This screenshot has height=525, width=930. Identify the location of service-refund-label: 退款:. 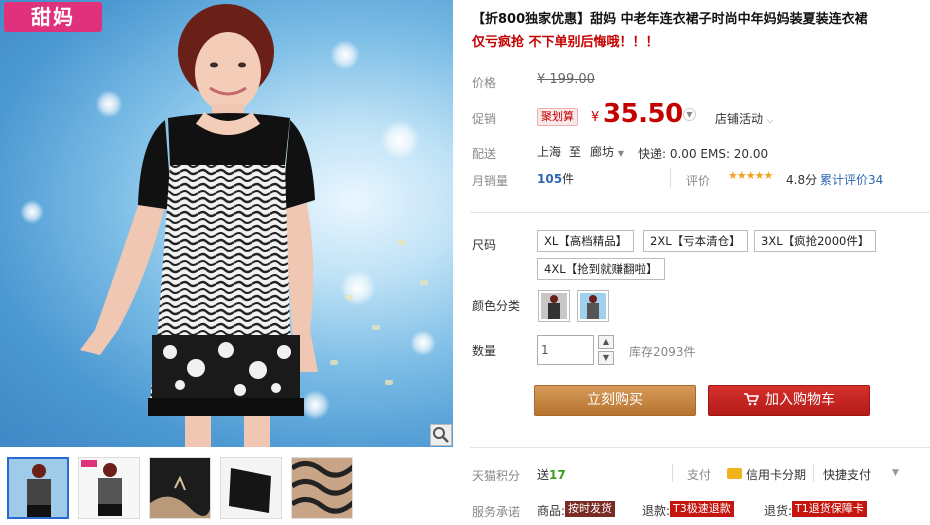
(656, 511).